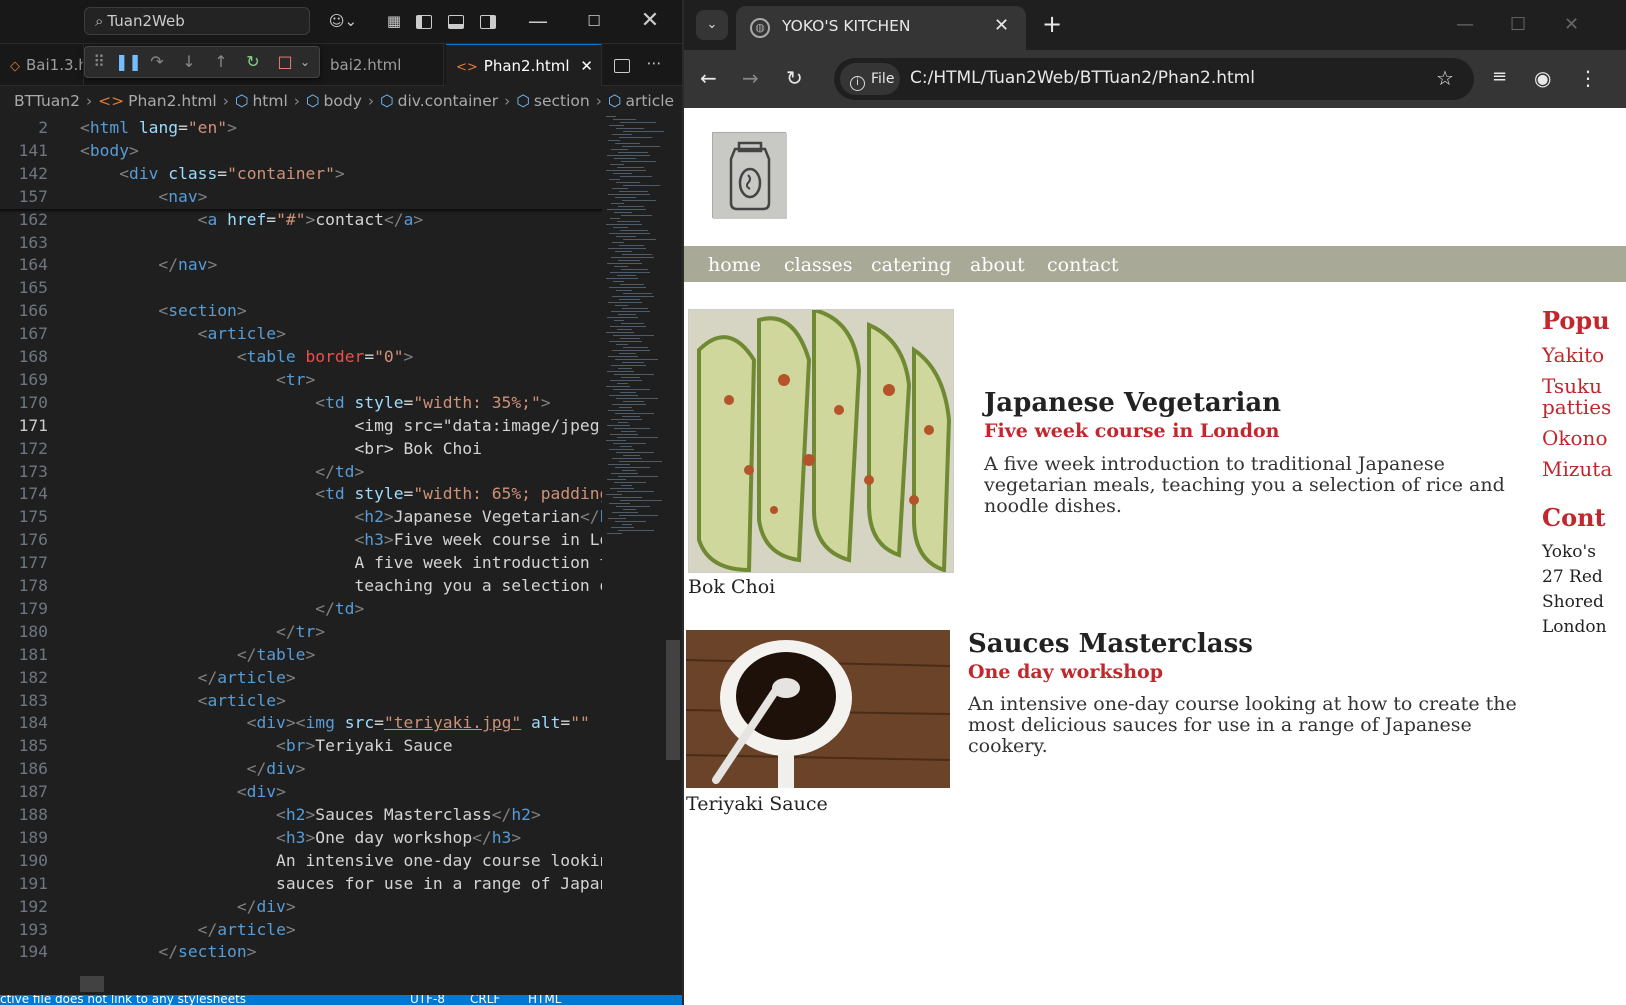 The width and height of the screenshot is (1626, 1005). I want to click on split-editor-icon, so click(622, 65).